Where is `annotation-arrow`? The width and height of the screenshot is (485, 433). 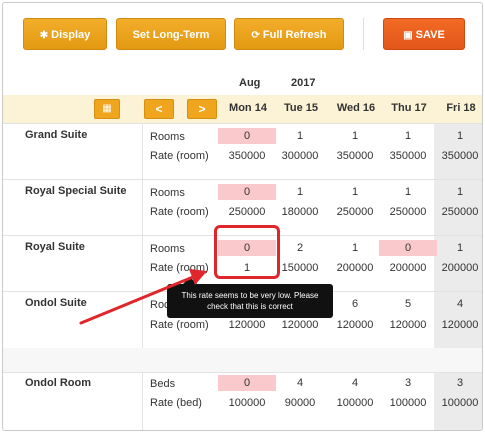
annotation-arrow is located at coordinates (143, 297).